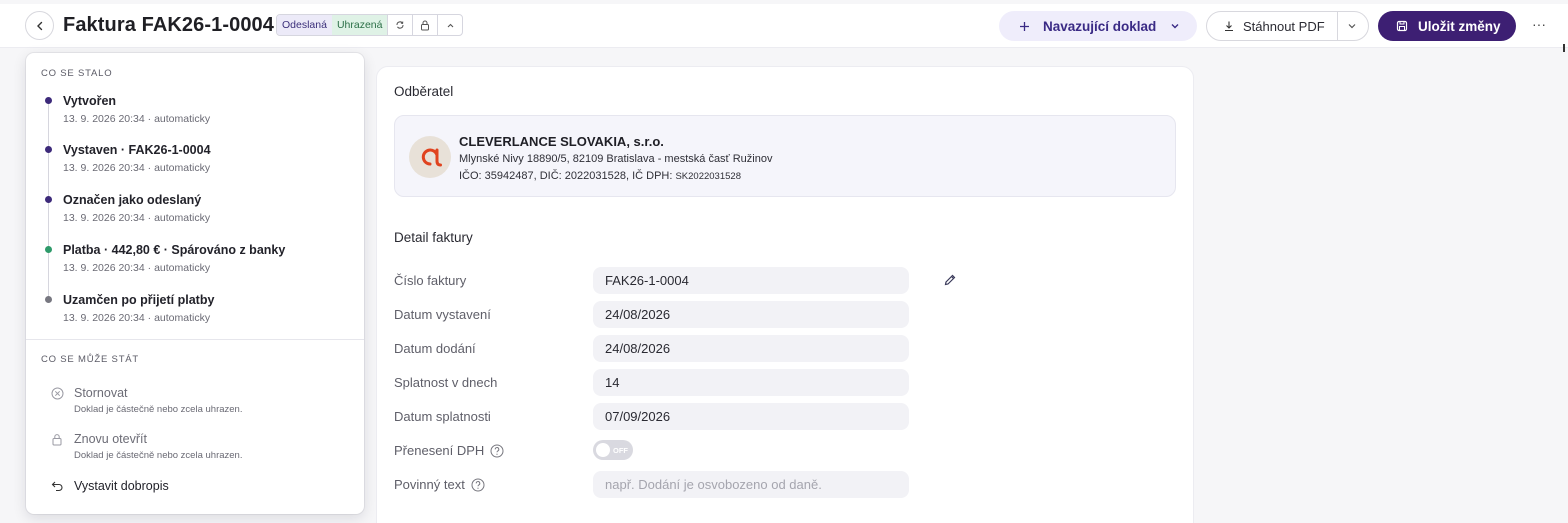  Describe the element at coordinates (195, 498) in the screenshot. I see `action-credit-note: Vystavit dobropis` at that location.